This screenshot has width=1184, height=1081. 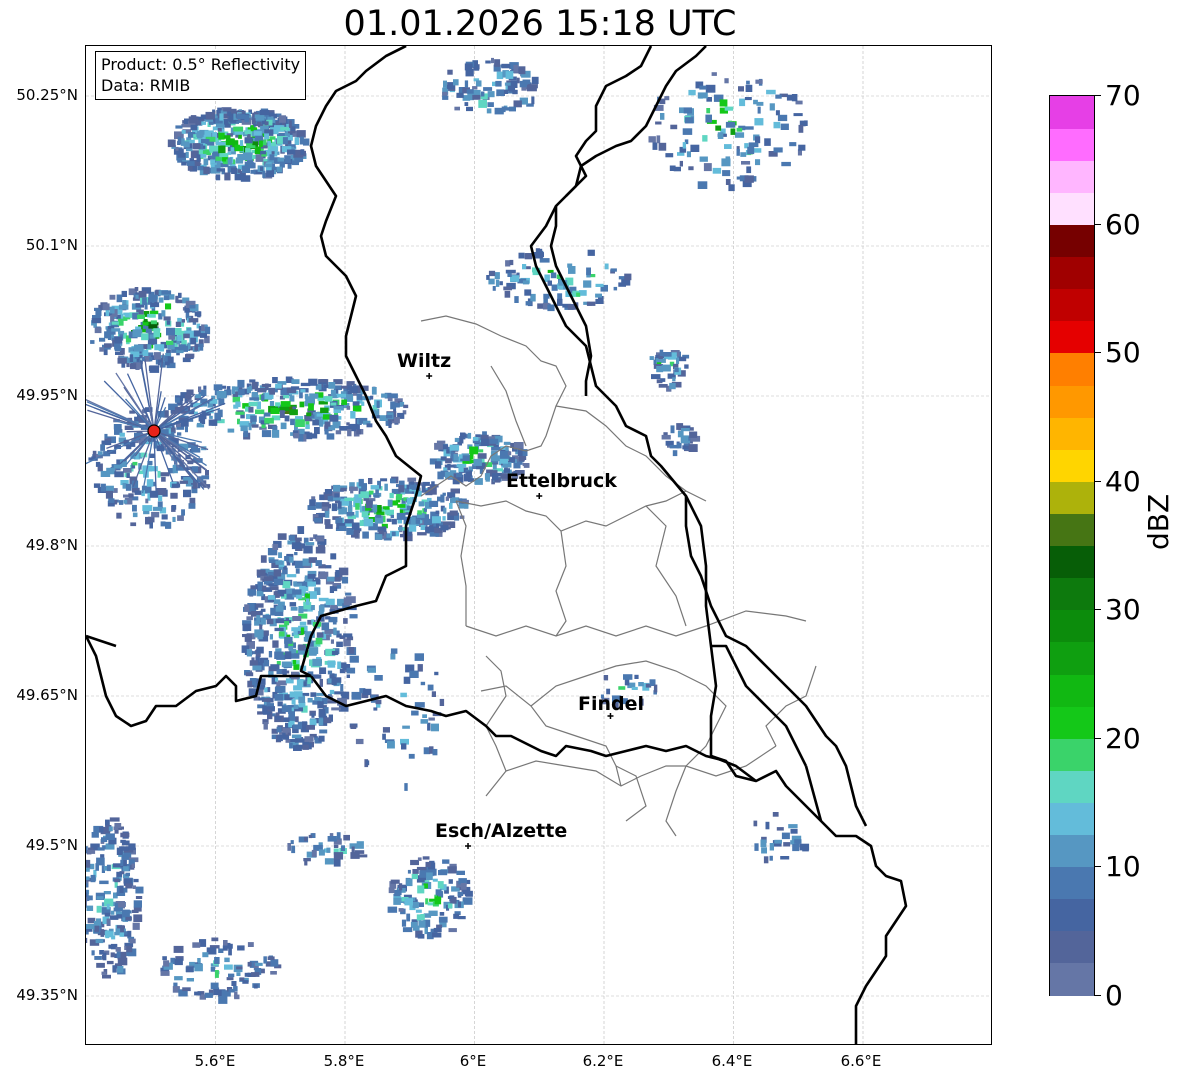 I want to click on radar-site-marker, so click(x=154, y=431).